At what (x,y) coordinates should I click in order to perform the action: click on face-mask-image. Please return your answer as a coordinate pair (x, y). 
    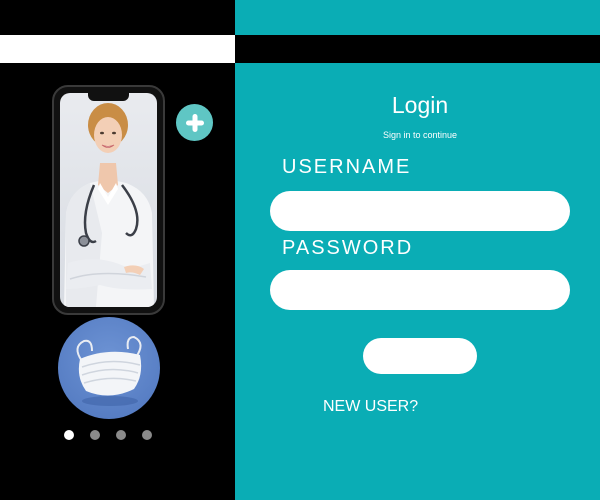
    Looking at the image, I should click on (109, 368).